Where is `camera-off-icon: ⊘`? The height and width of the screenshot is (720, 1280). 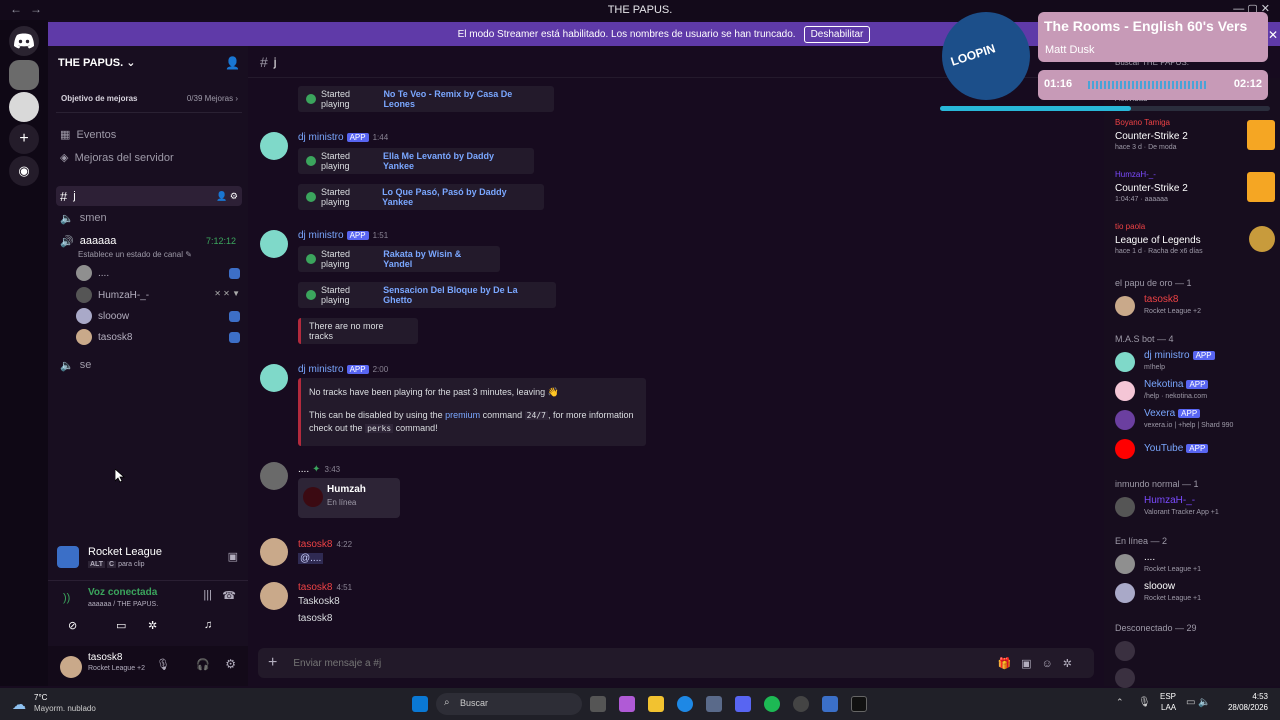 camera-off-icon: ⊘ is located at coordinates (72, 625).